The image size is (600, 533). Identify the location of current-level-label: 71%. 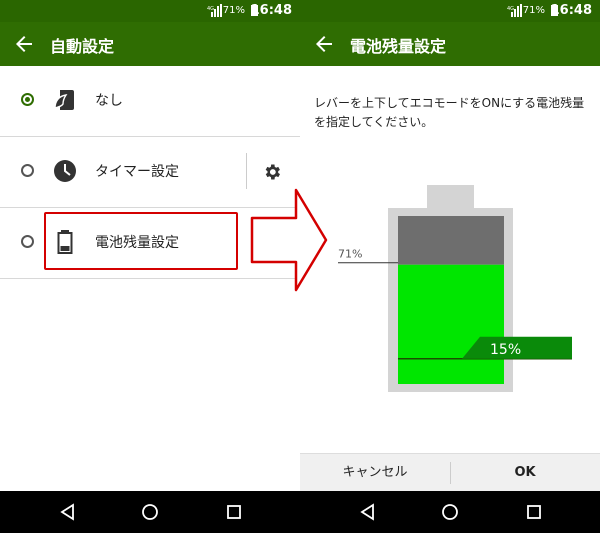
(350, 254).